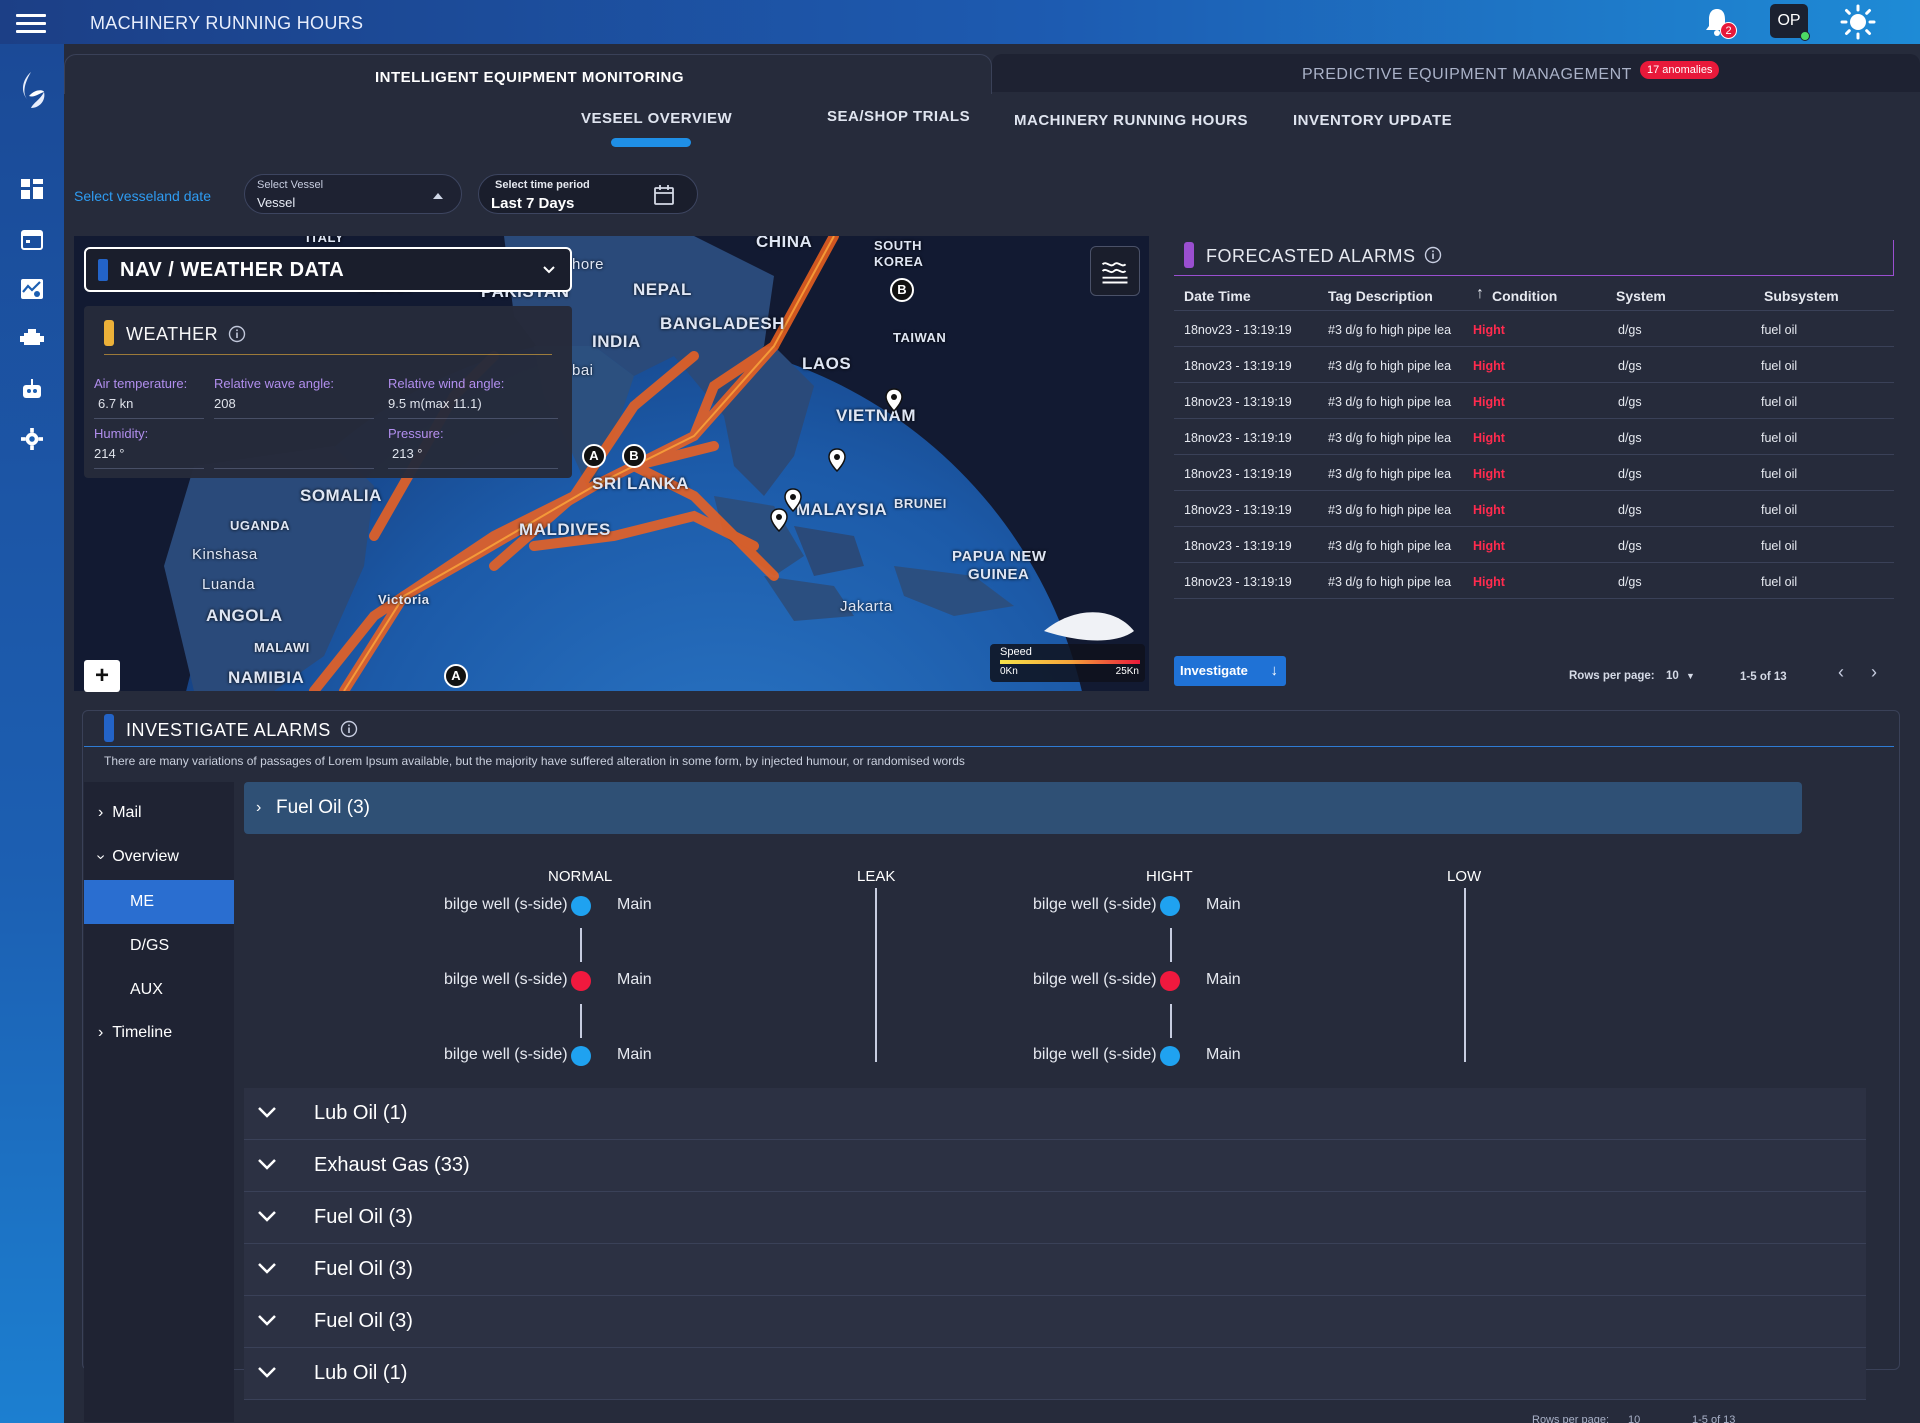 The height and width of the screenshot is (1423, 1920). Describe the element at coordinates (1217, 296) in the screenshot. I see `column-header-date-time: Date Time` at that location.